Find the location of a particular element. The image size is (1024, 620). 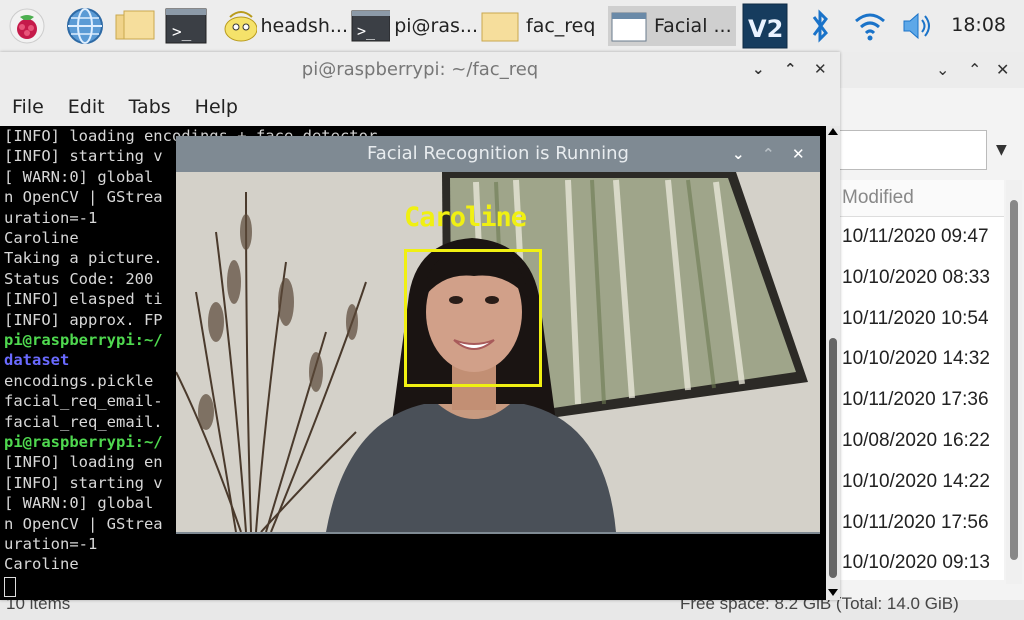

terminal-scrollbar is located at coordinates (833, 363).